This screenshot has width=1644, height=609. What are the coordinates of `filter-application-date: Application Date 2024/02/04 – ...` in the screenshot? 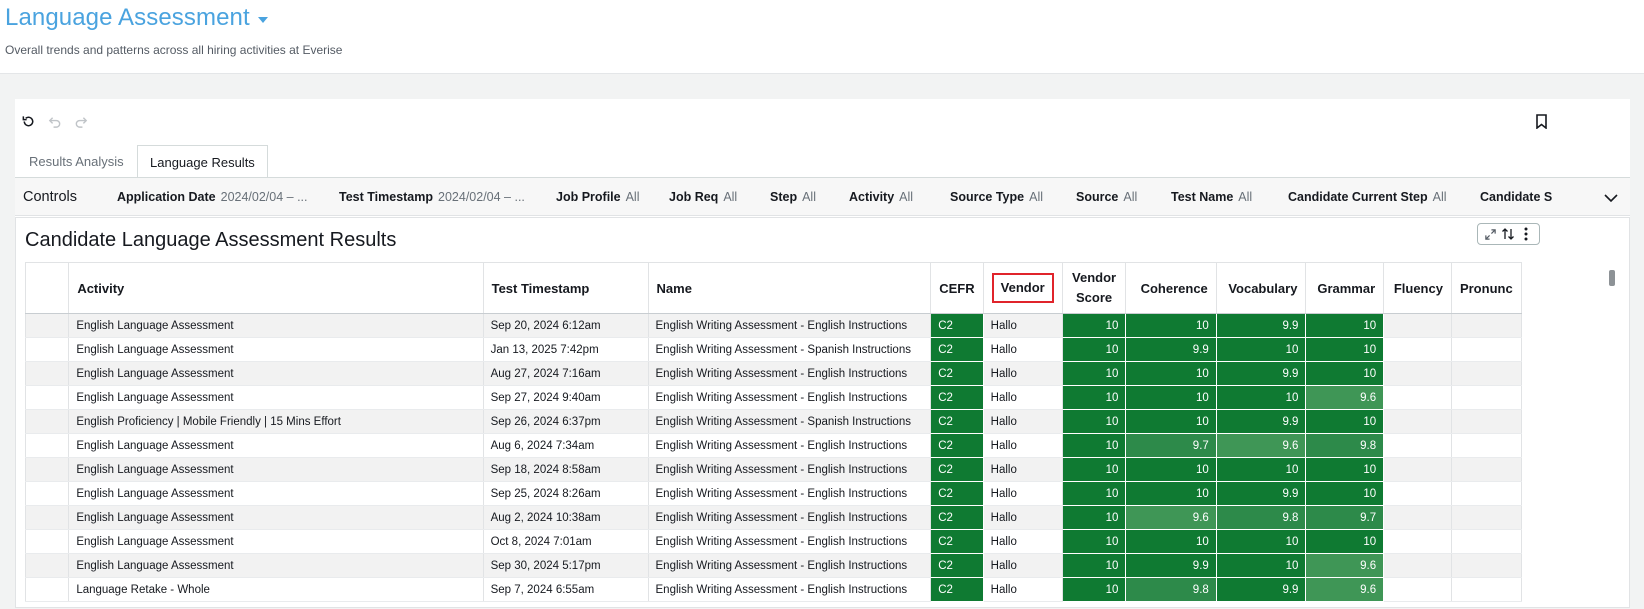 It's located at (228, 197).